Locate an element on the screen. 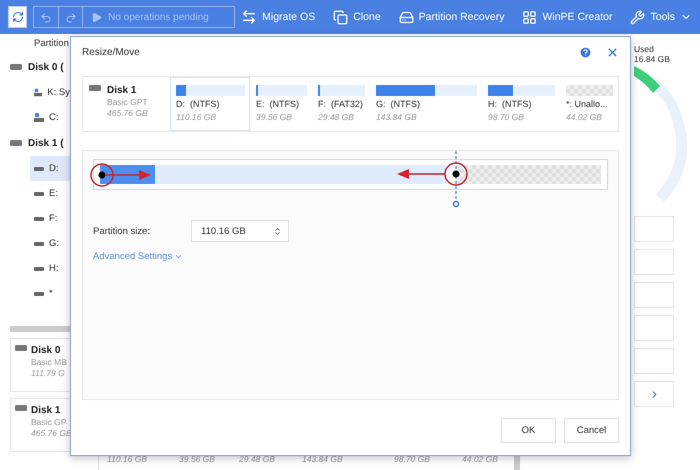 The height and width of the screenshot is (470, 700). cancel-button: Cancel is located at coordinates (591, 430).